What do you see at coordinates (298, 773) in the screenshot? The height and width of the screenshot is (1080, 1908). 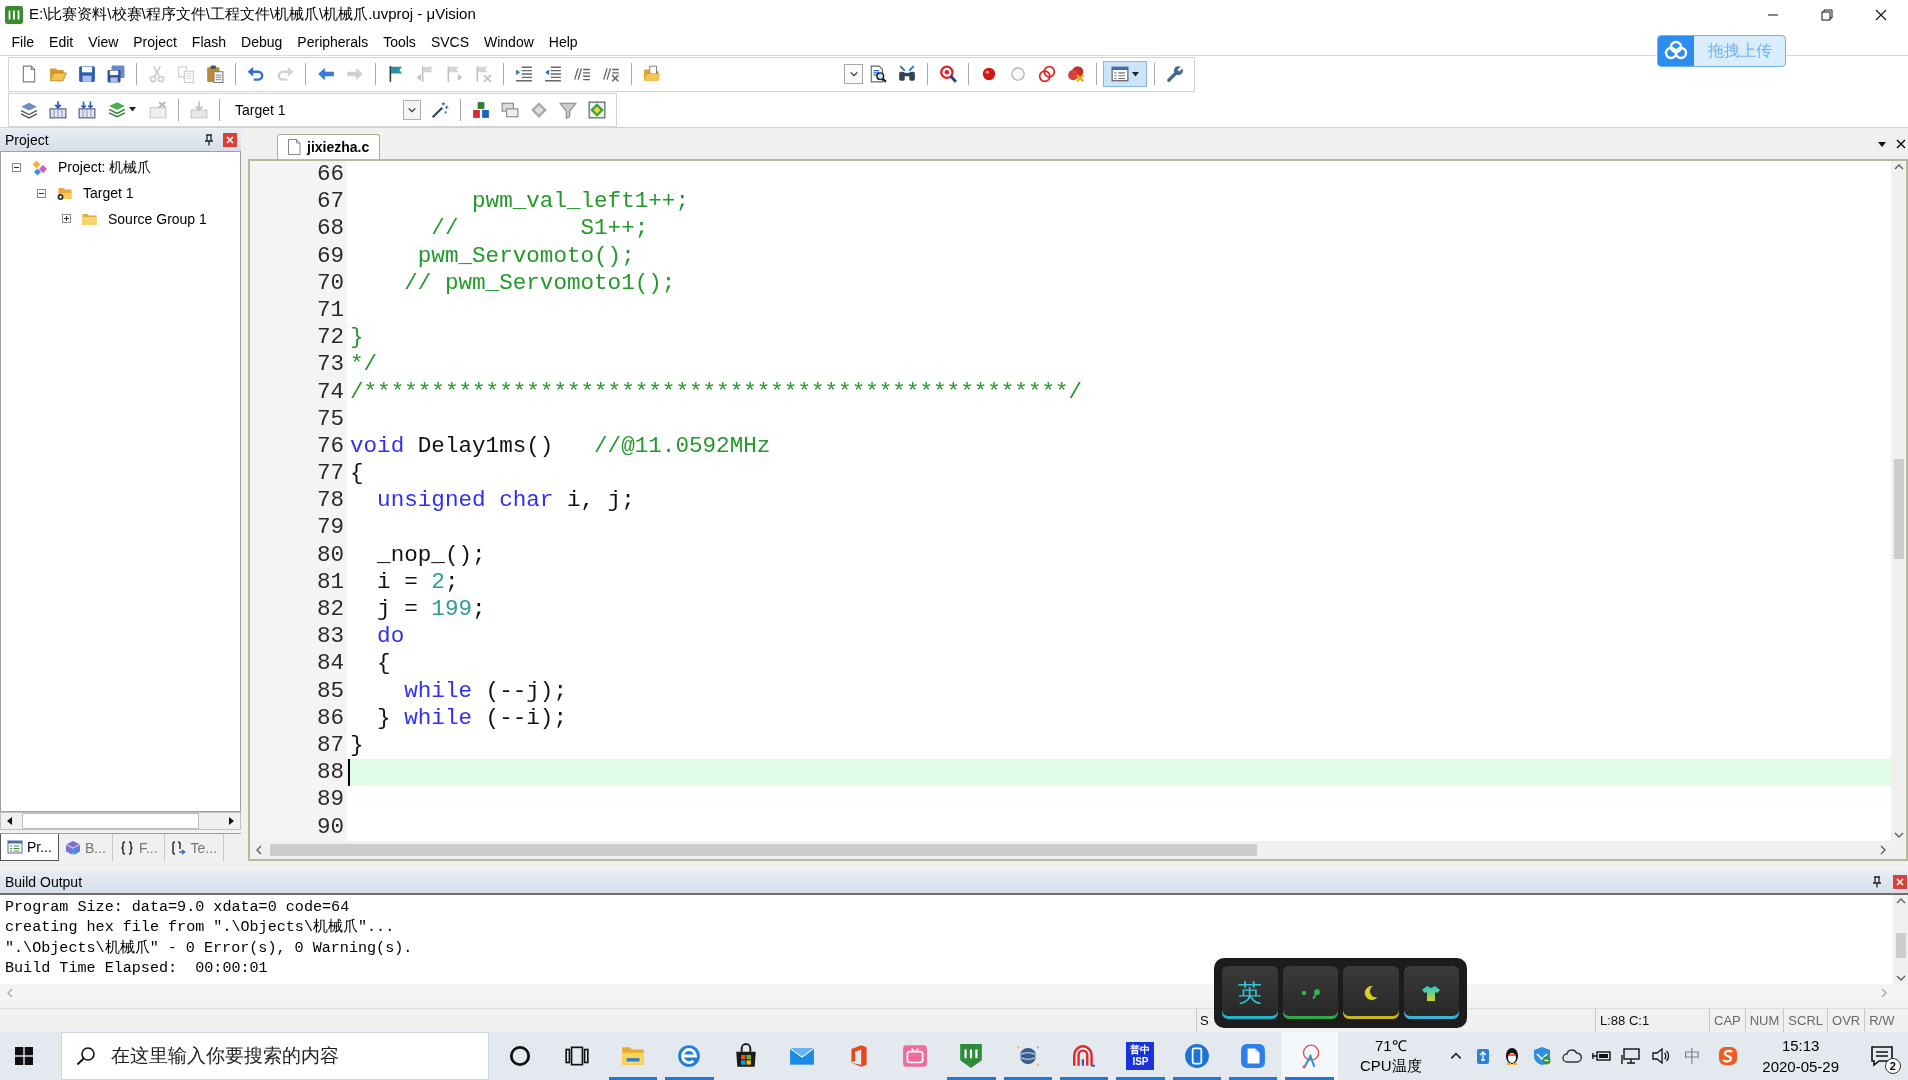 I see `line-number: 88` at bounding box center [298, 773].